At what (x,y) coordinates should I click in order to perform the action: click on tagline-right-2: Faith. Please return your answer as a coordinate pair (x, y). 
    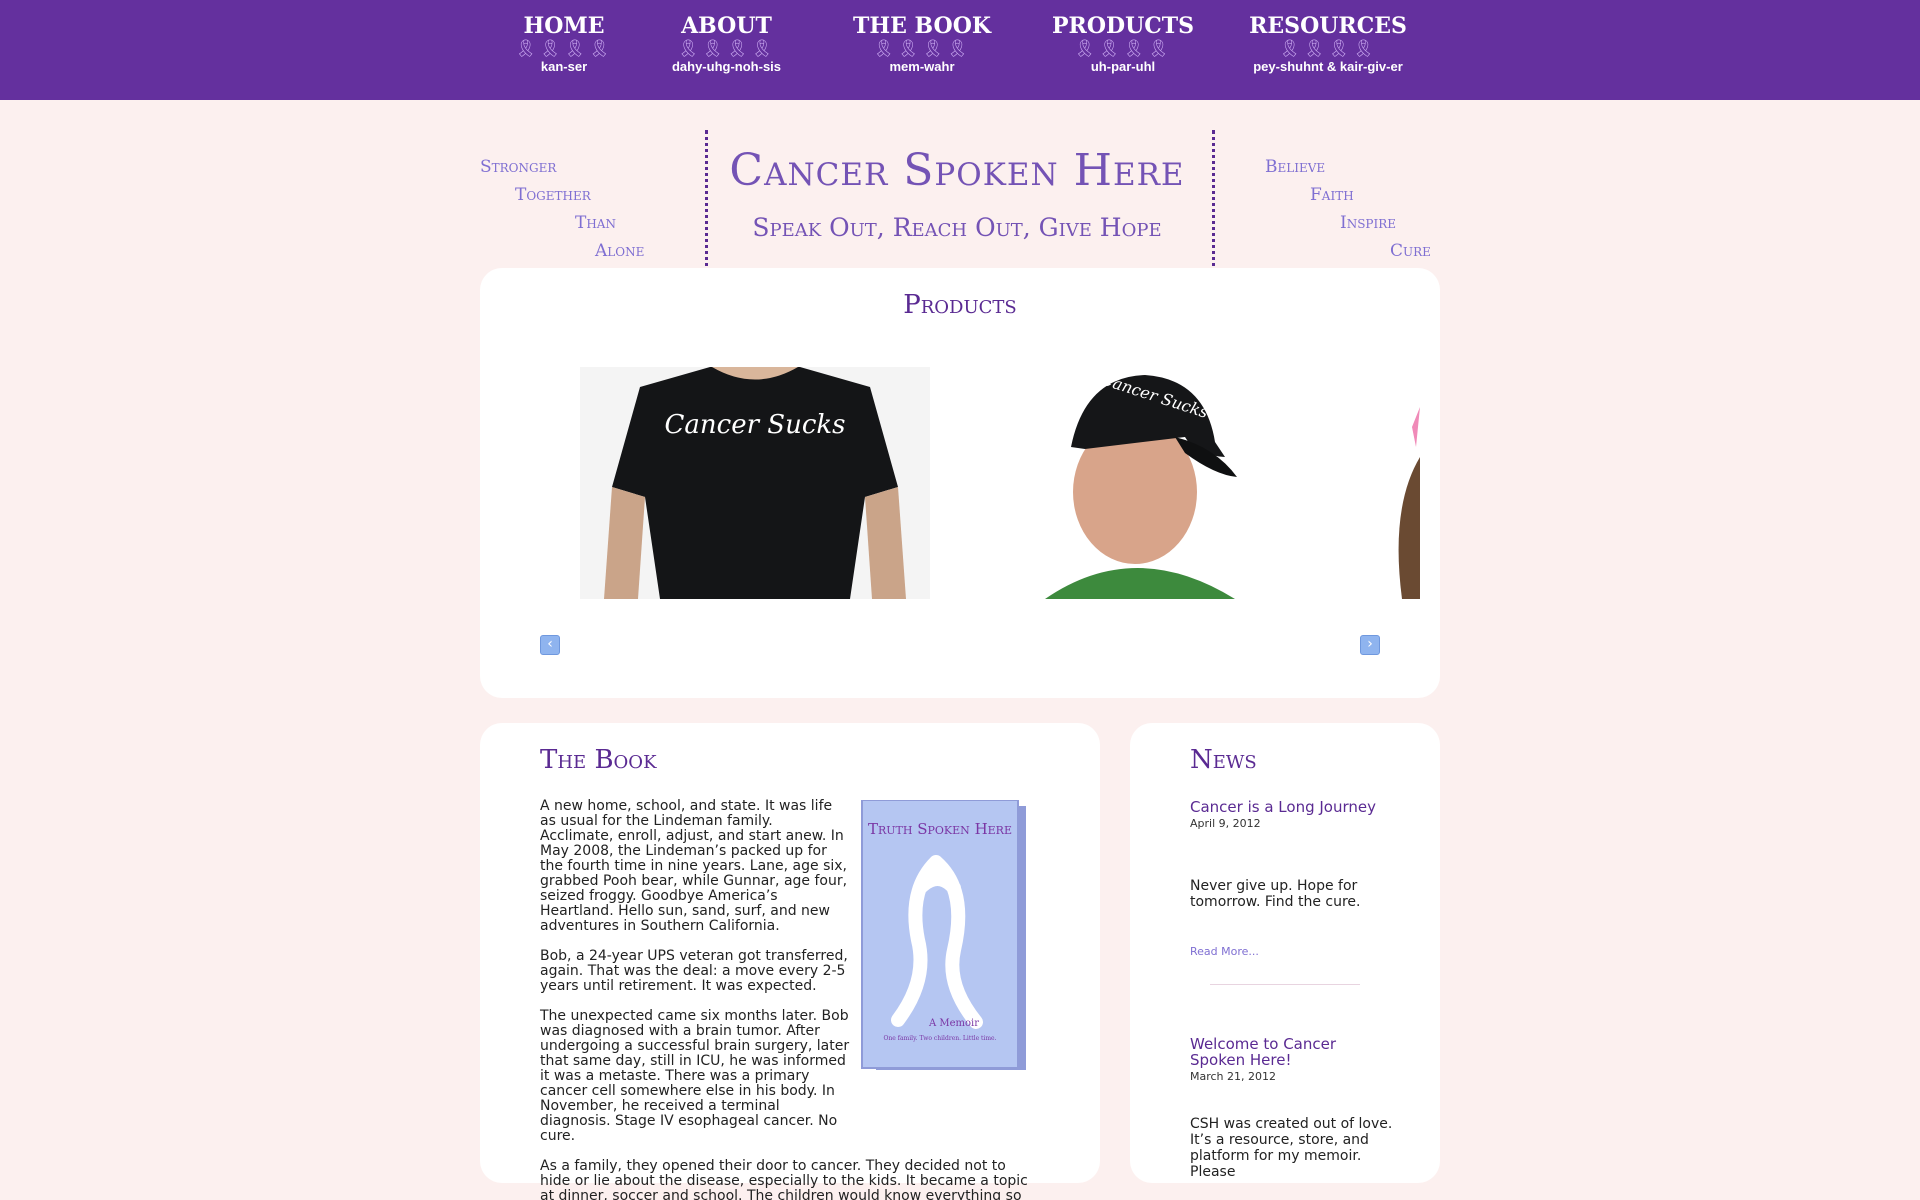
    Looking at the image, I should click on (1332, 195).